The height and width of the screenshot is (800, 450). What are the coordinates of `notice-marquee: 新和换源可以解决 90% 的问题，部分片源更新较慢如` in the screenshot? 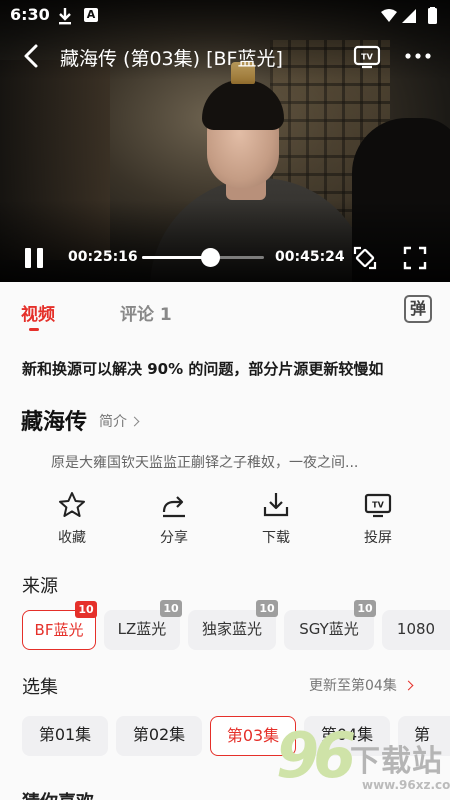 It's located at (224, 369).